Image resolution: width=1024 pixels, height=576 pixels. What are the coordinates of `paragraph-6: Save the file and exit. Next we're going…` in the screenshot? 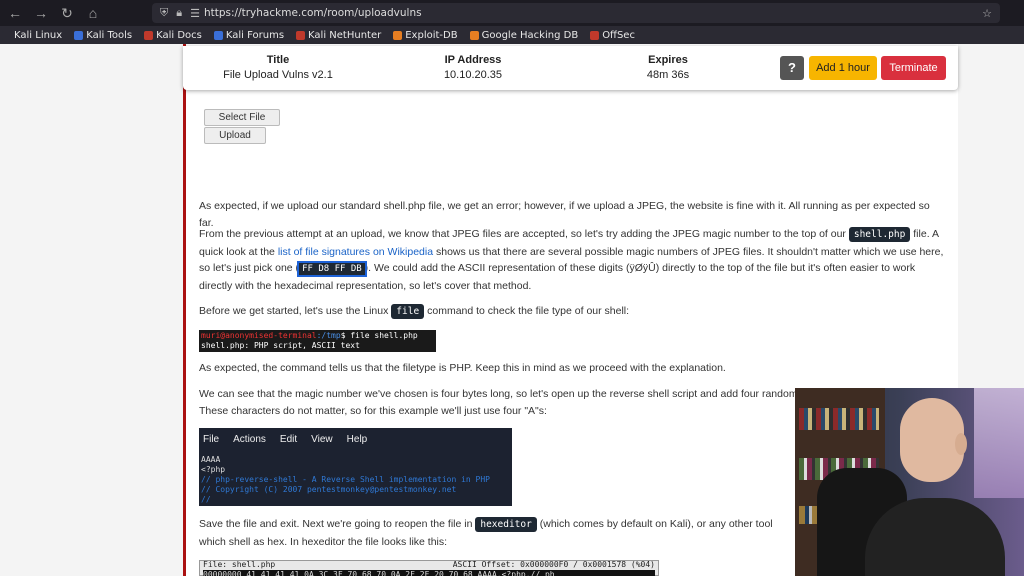 It's located at (499, 533).